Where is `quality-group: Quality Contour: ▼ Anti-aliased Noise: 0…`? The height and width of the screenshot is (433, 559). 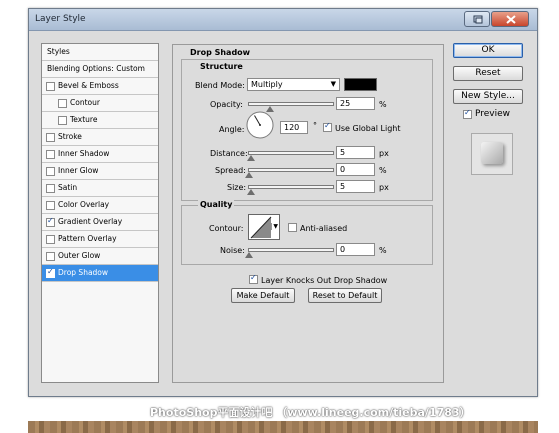
quality-group: Quality Contour: ▼ Anti-aliased Noise: 0… is located at coordinates (307, 232).